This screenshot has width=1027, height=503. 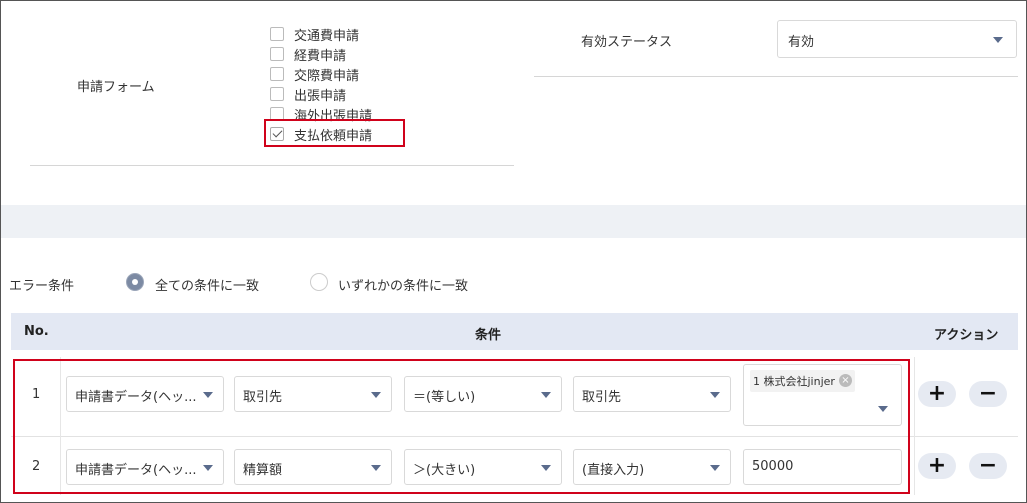 I want to click on radio-any-condition, so click(x=319, y=282).